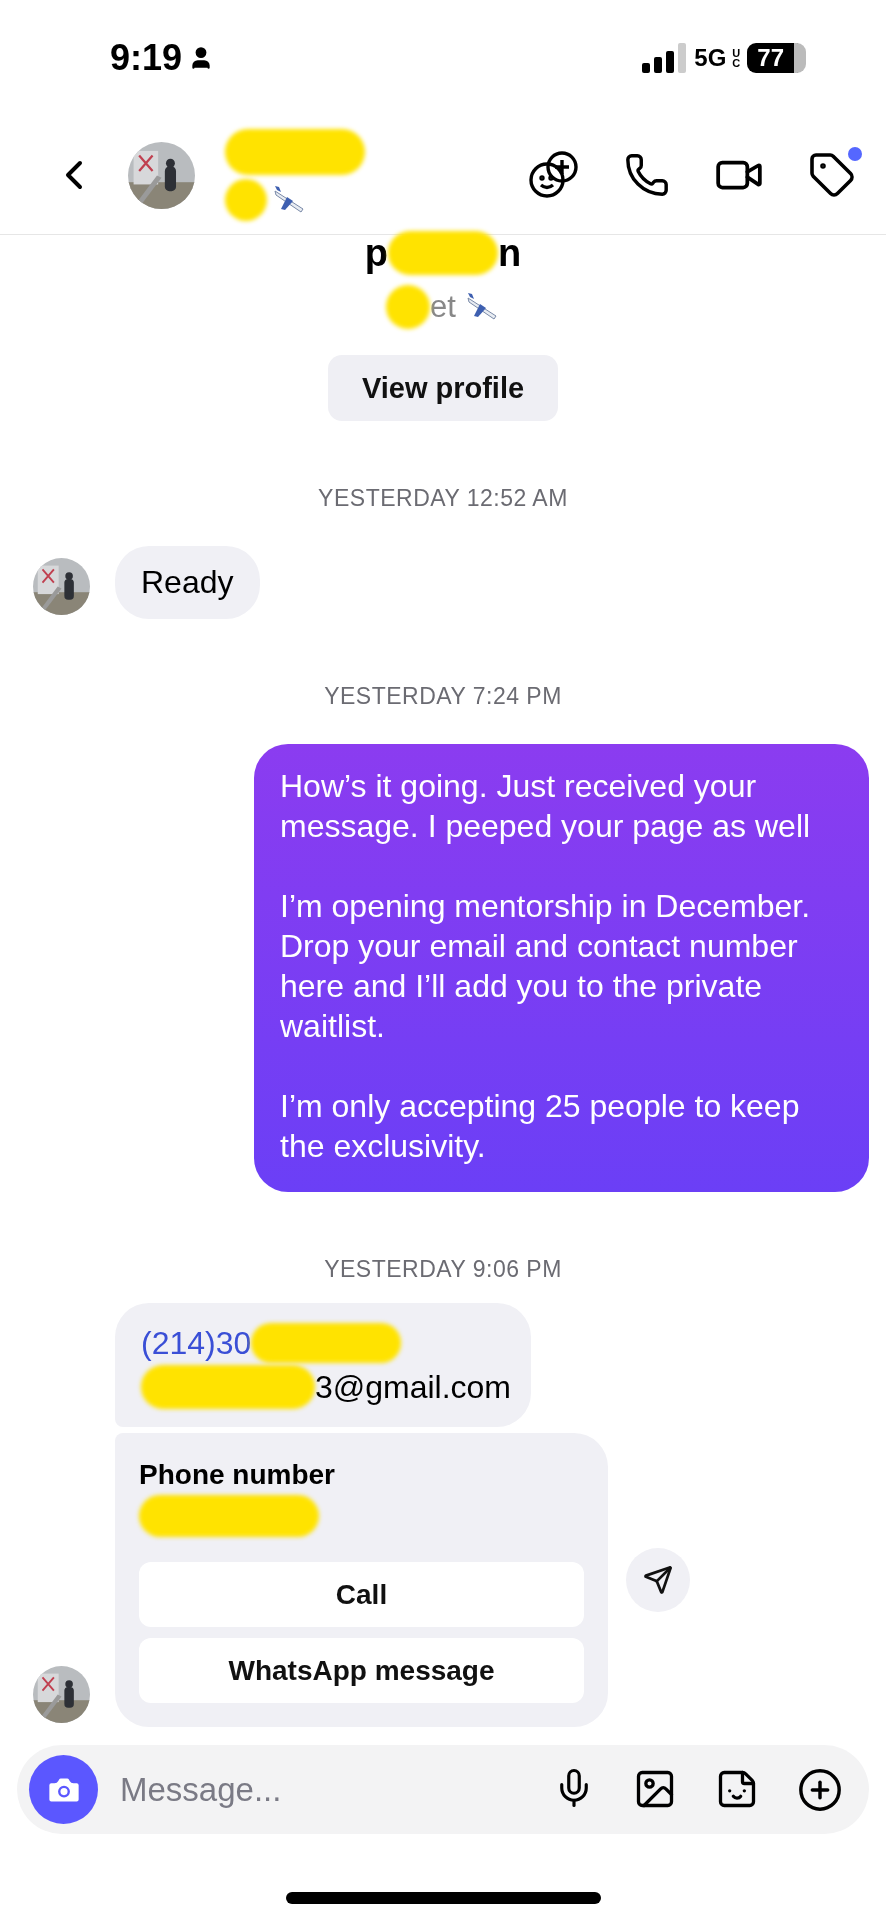 The image size is (886, 1920). Describe the element at coordinates (737, 58) in the screenshot. I see `network-sublabel: UC` at that location.